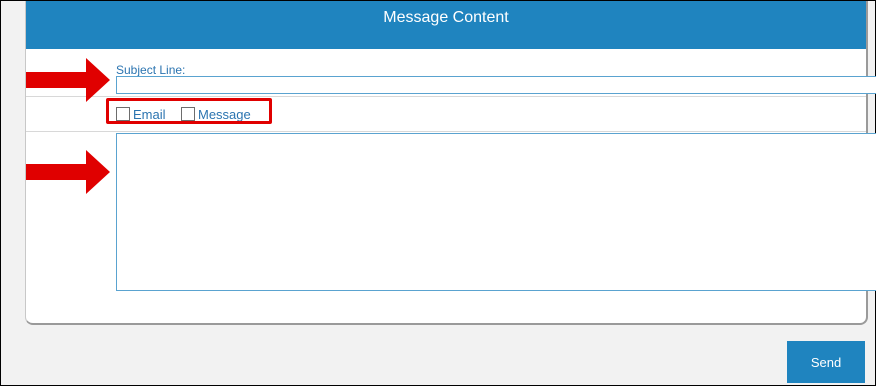 The height and width of the screenshot is (386, 876). What do you see at coordinates (826, 362) in the screenshot?
I see `send-button: Send` at bounding box center [826, 362].